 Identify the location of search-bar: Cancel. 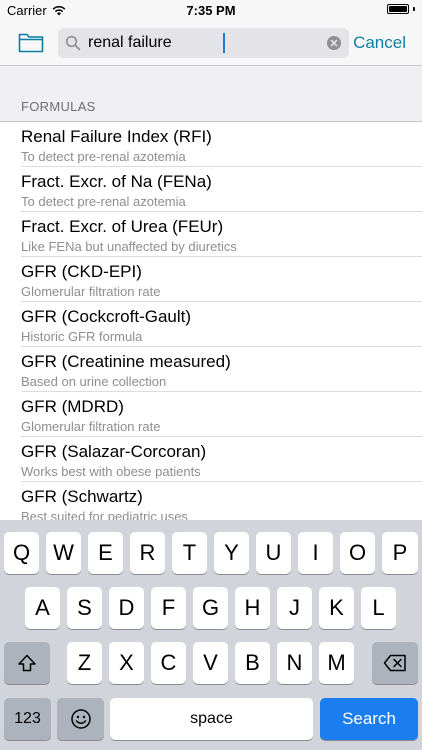
(211, 44).